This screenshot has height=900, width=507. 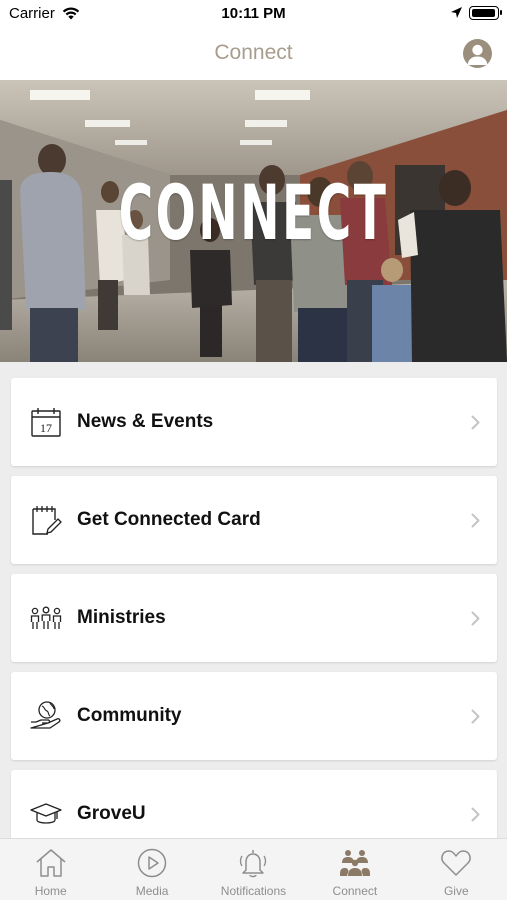 I want to click on play-icon, so click(x=152, y=865).